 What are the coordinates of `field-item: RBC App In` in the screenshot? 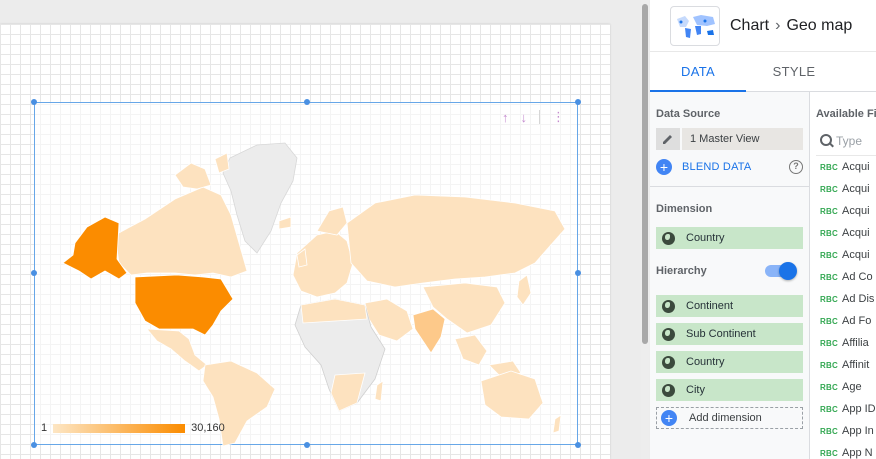 It's located at (846, 431).